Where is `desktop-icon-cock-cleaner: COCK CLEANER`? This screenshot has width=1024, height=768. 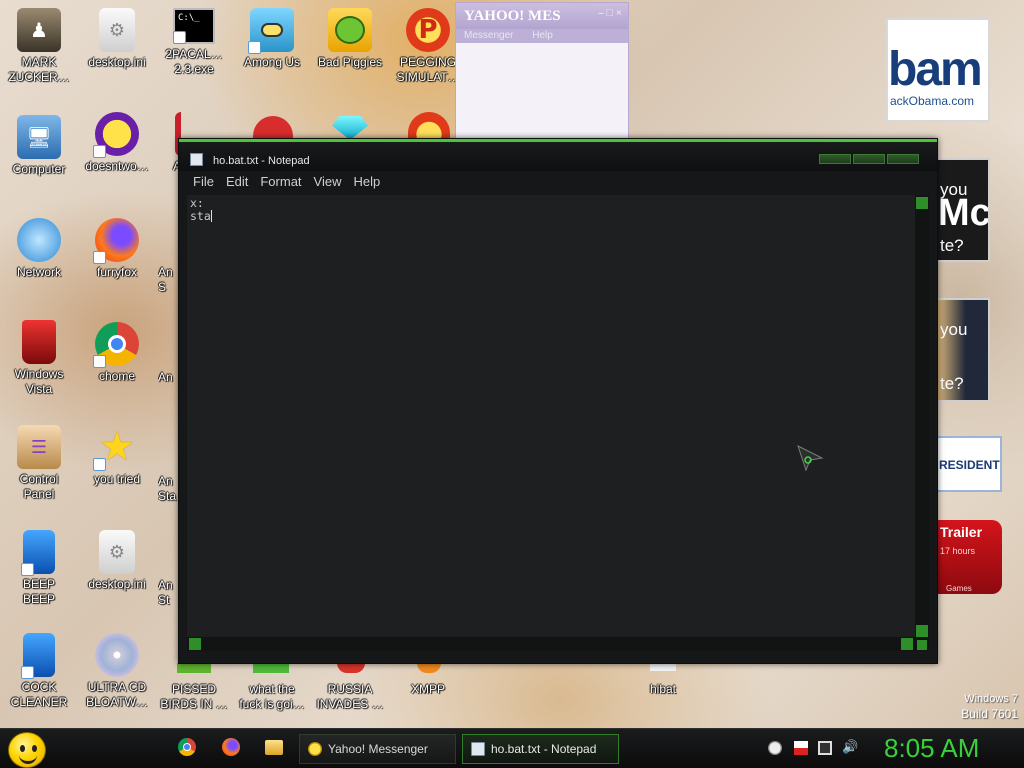
desktop-icon-cock-cleaner: COCK CLEANER is located at coordinates (39, 671).